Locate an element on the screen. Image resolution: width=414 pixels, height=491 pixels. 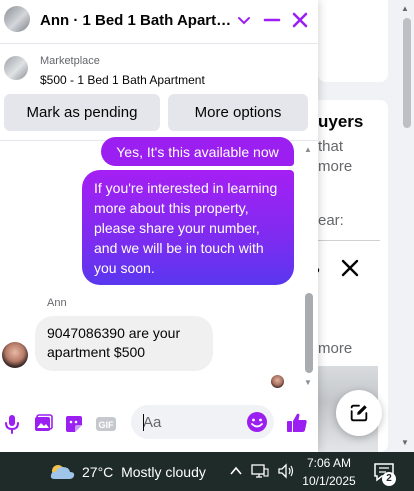
background-card-text: that is located at coordinates (331, 146).